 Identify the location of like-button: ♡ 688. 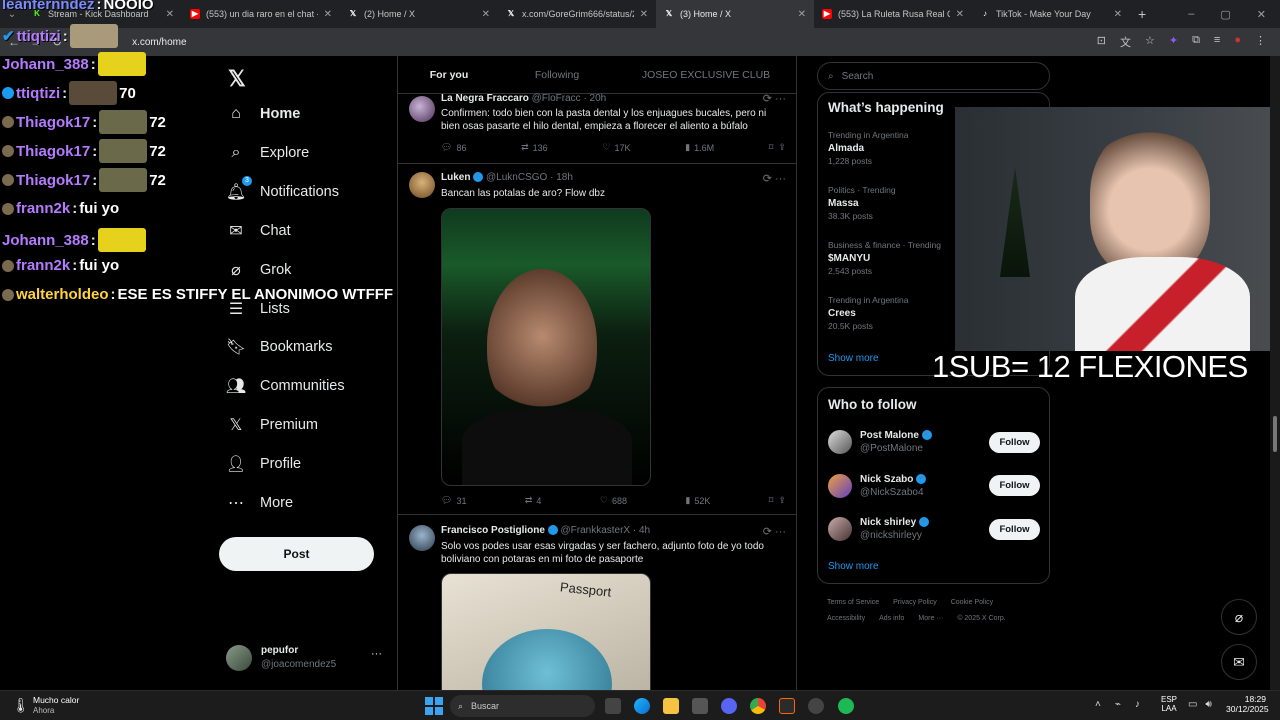
(613, 500).